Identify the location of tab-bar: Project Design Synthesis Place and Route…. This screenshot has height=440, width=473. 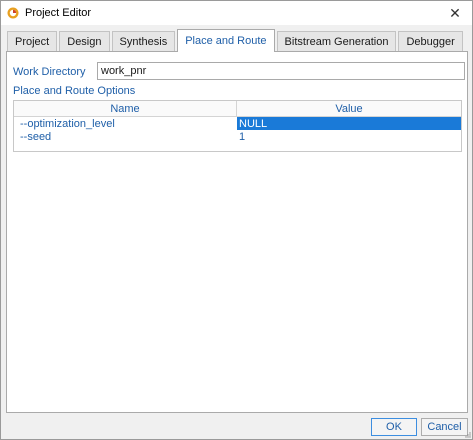
(236, 40).